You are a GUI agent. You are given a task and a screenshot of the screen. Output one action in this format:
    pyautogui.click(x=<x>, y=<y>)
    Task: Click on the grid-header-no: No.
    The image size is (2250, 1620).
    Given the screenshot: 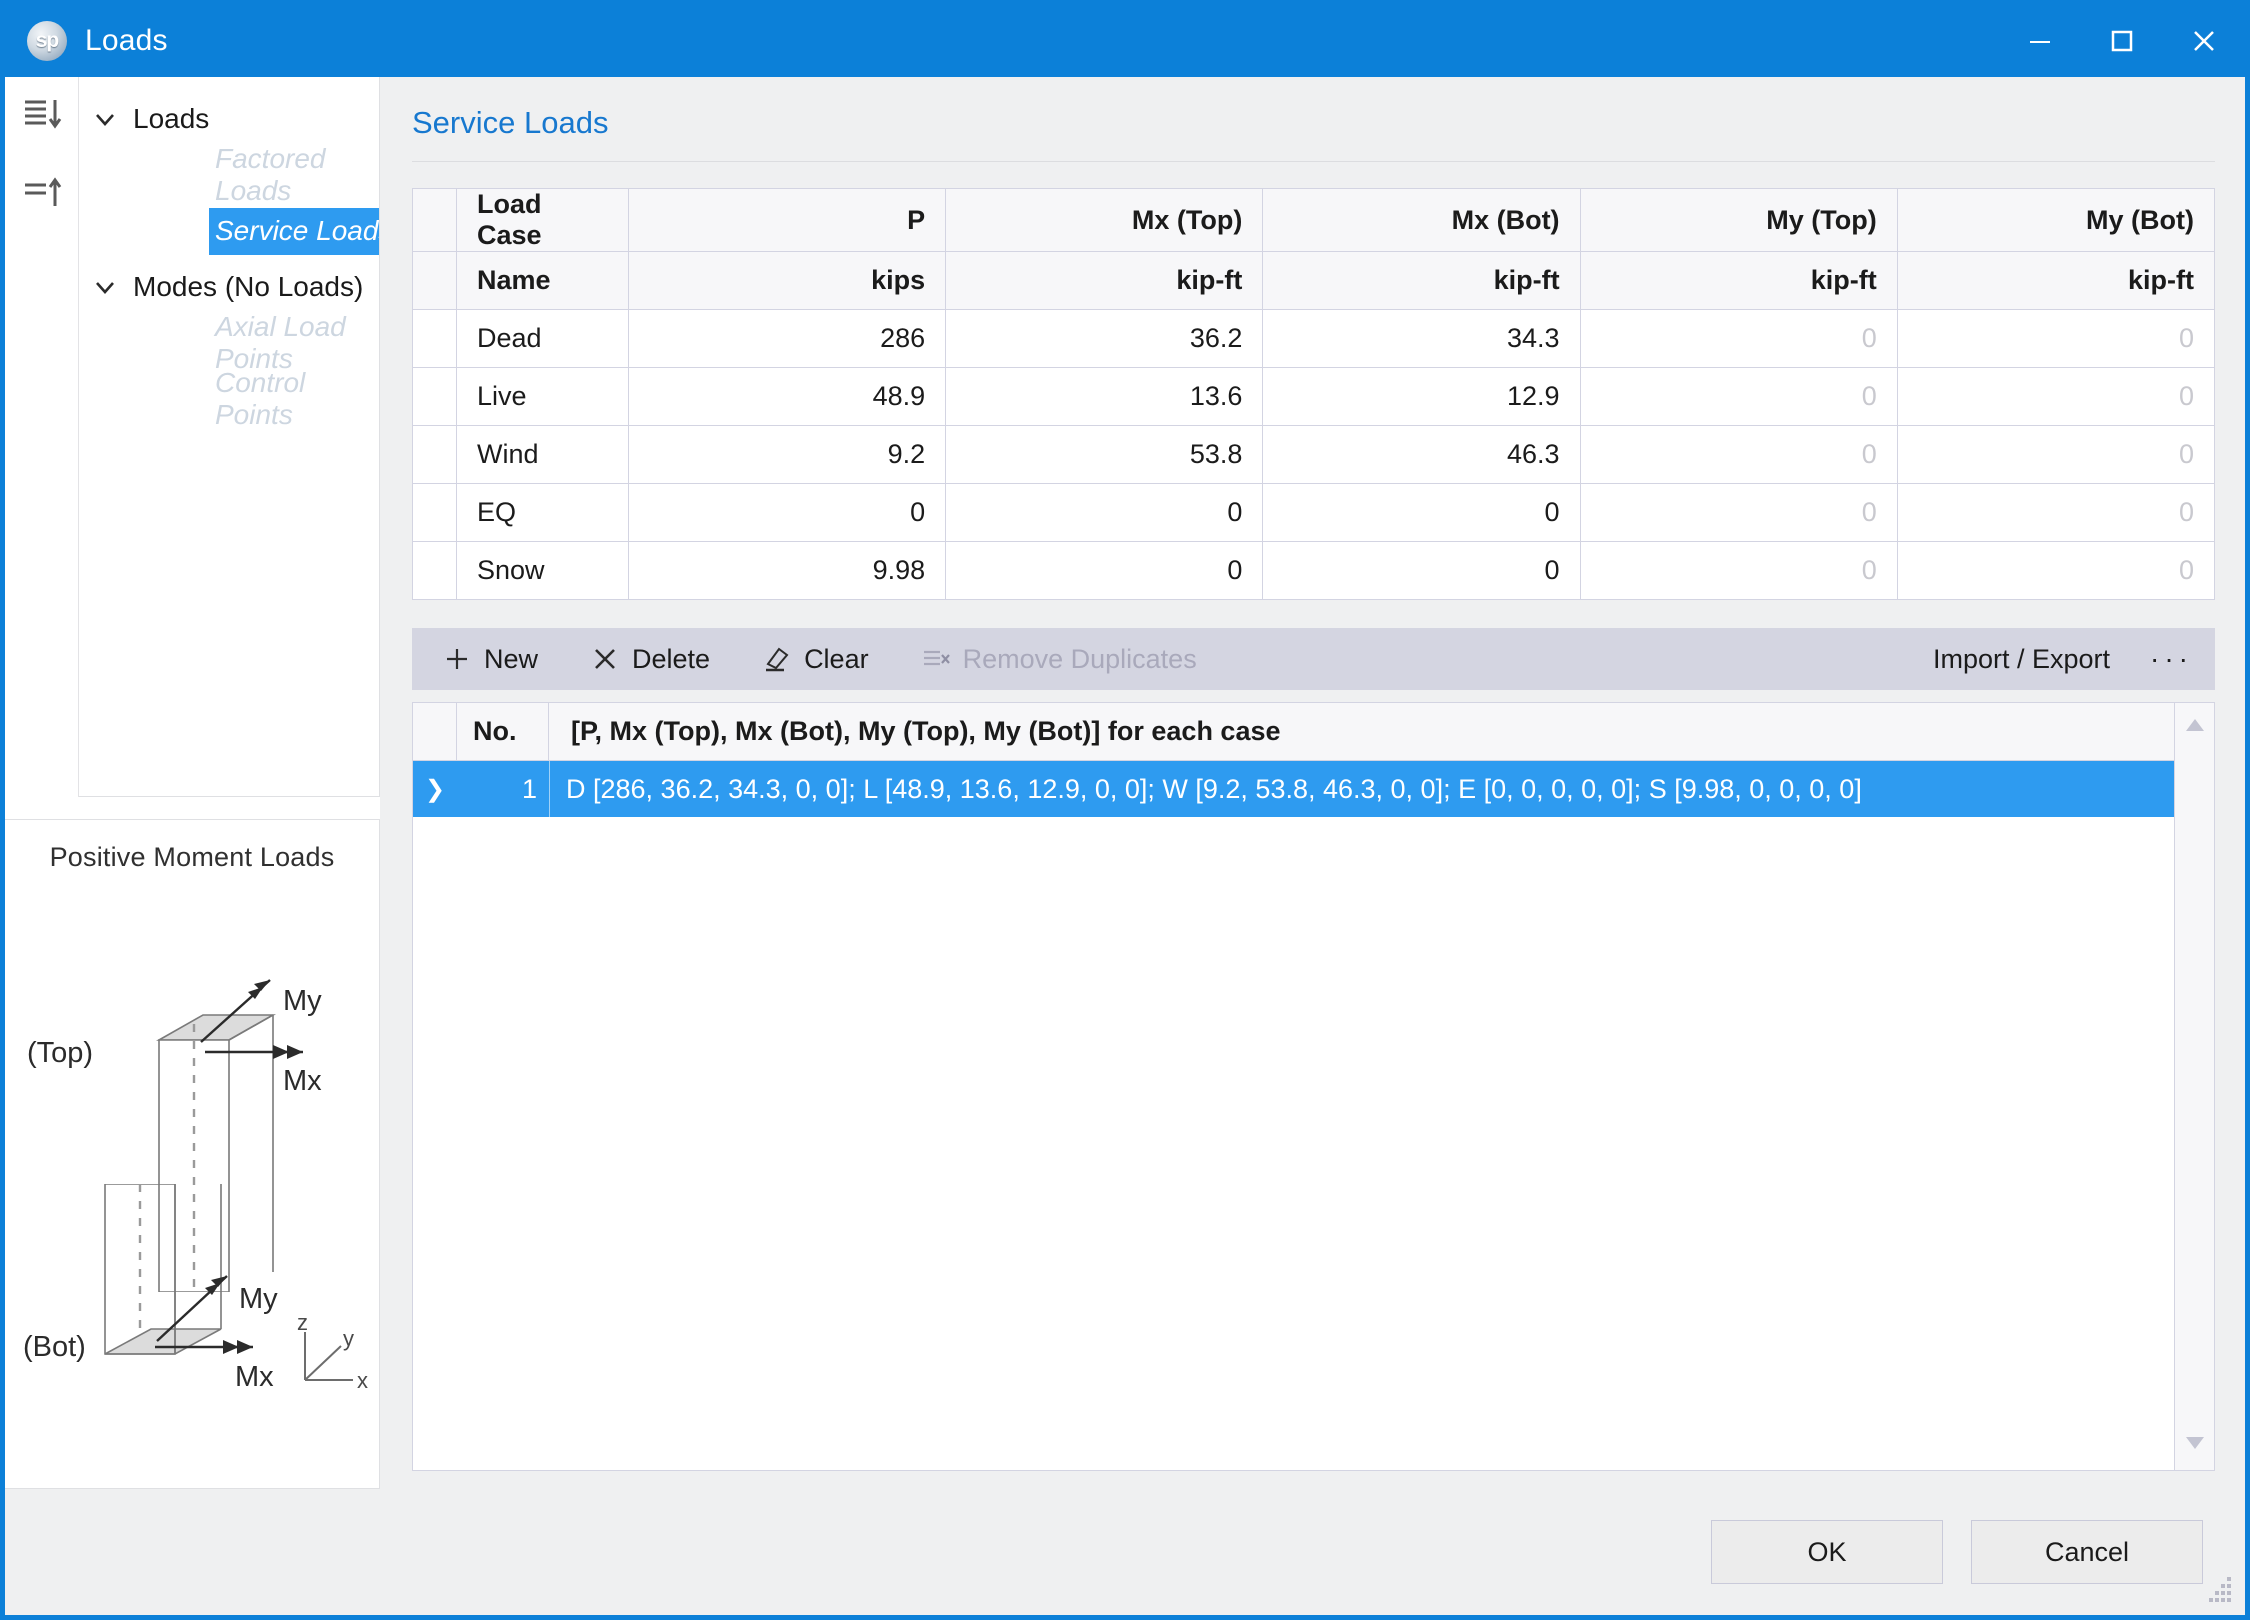 What is the action you would take?
    pyautogui.click(x=503, y=731)
    